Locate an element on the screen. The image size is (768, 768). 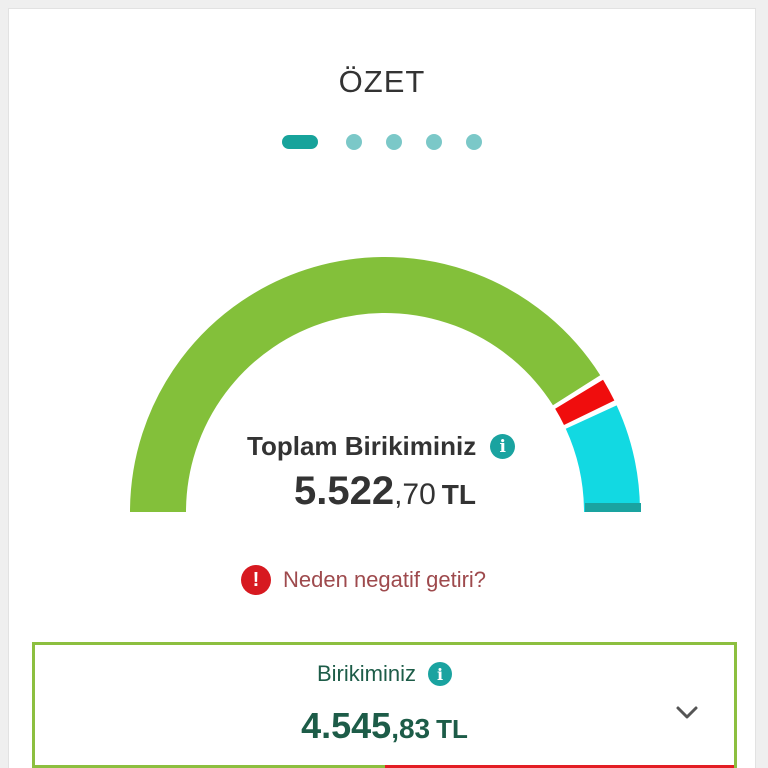
savings-label-text: Birikiminiz is located at coordinates (366, 673).